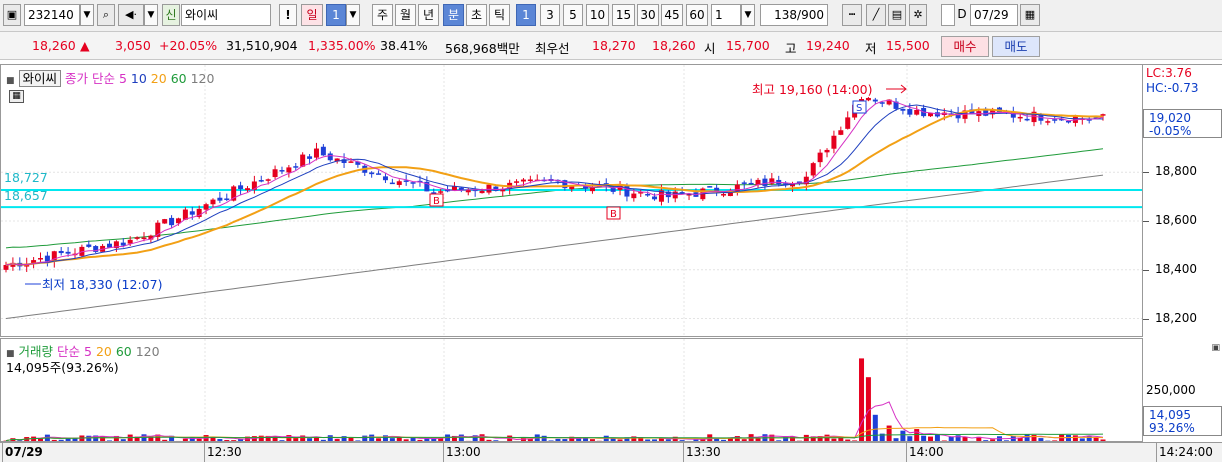 The image size is (1222, 462). Describe the element at coordinates (918, 15) in the screenshot. I see `gear-icon: ✲` at that location.